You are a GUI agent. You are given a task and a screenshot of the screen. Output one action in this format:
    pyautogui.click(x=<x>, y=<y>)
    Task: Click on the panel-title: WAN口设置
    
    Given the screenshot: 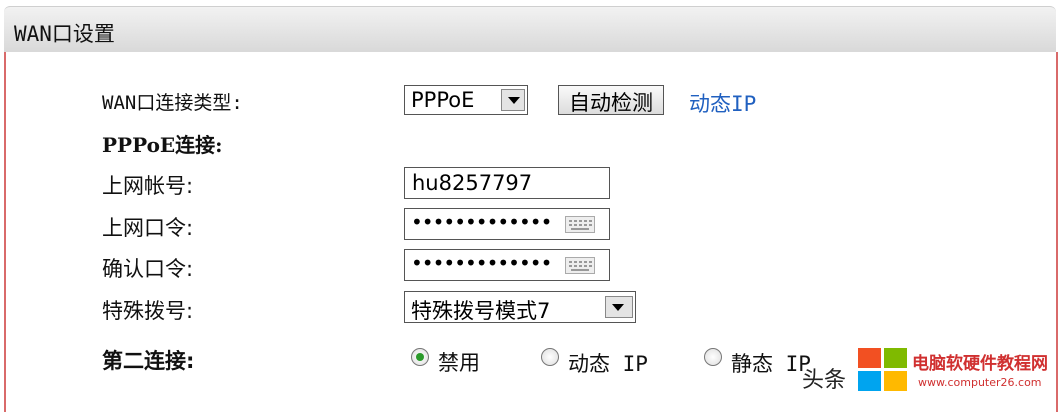 What is the action you would take?
    pyautogui.click(x=64, y=34)
    